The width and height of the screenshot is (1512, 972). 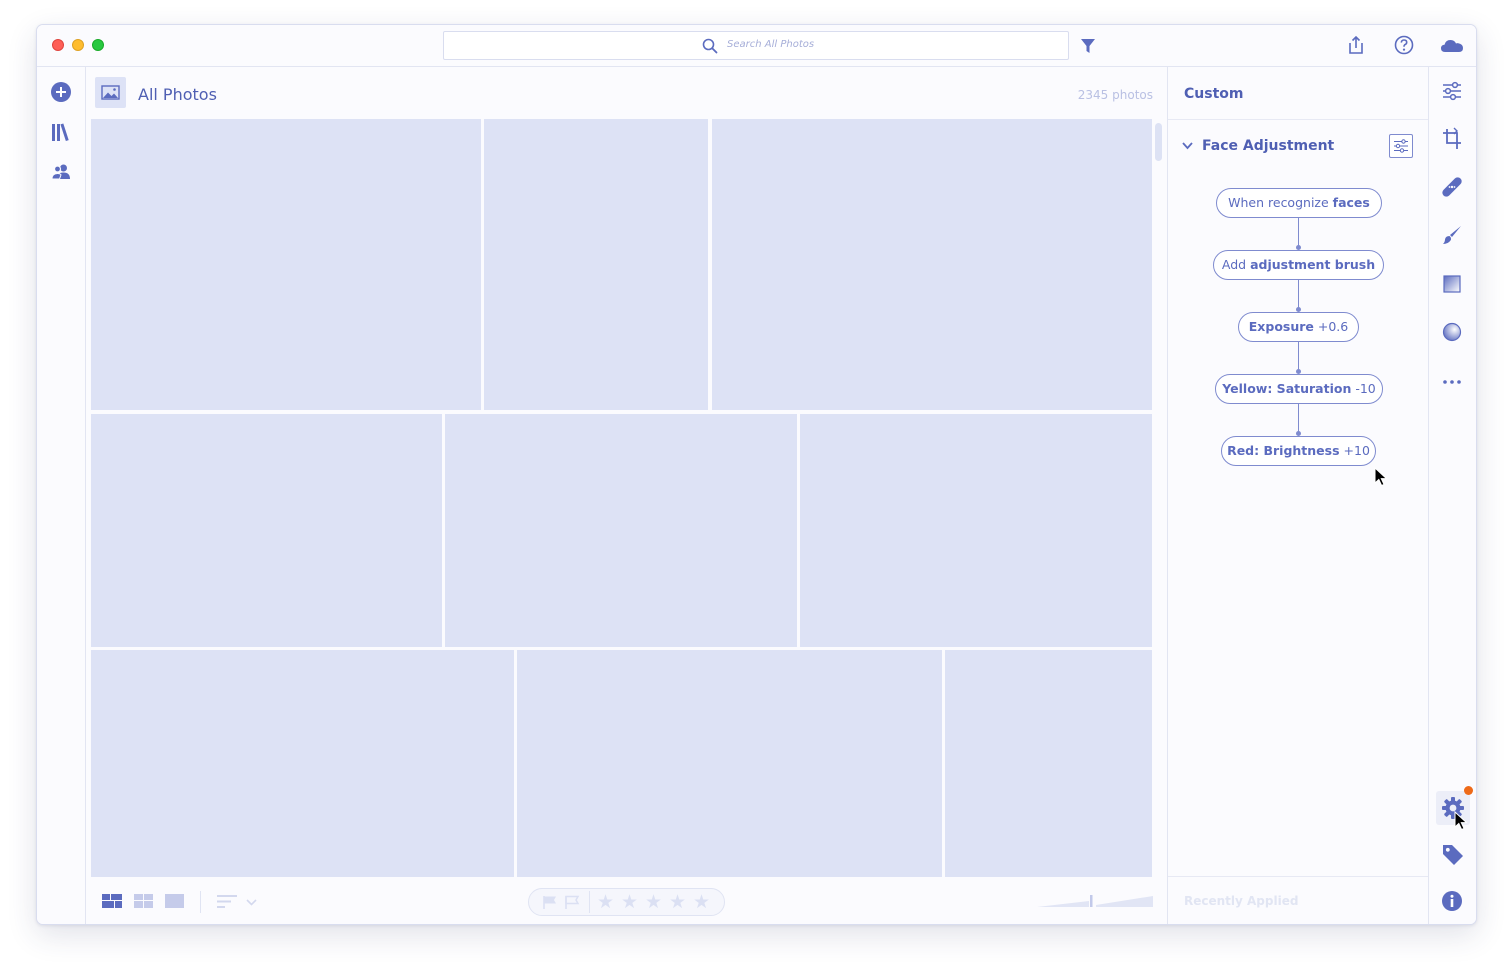 I want to click on star-rating-1-icon: ★, so click(x=605, y=902).